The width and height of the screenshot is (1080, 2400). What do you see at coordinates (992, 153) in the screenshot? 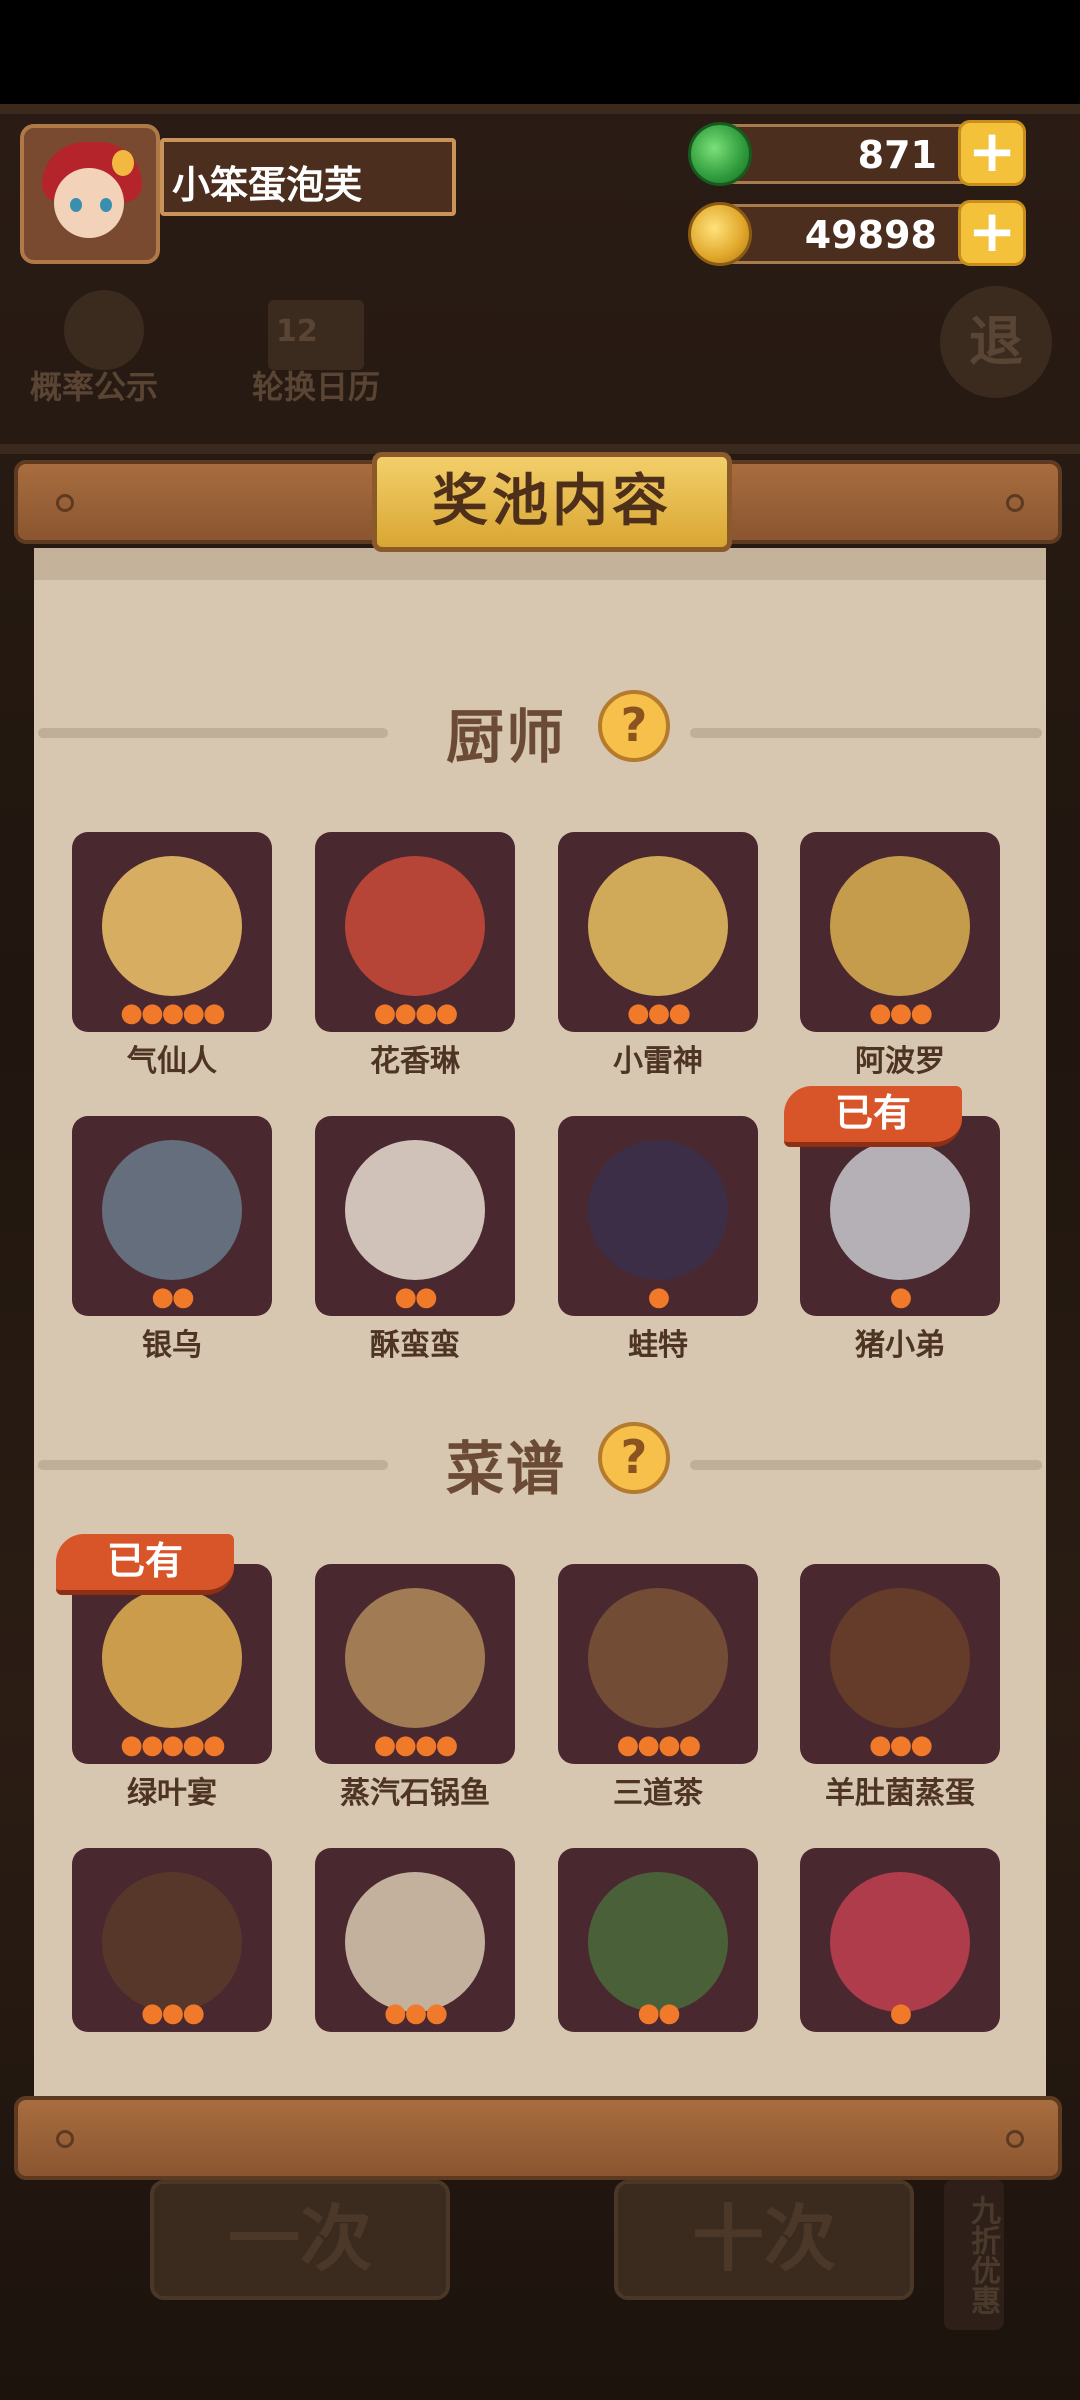
I see `add-jade-button: +` at bounding box center [992, 153].